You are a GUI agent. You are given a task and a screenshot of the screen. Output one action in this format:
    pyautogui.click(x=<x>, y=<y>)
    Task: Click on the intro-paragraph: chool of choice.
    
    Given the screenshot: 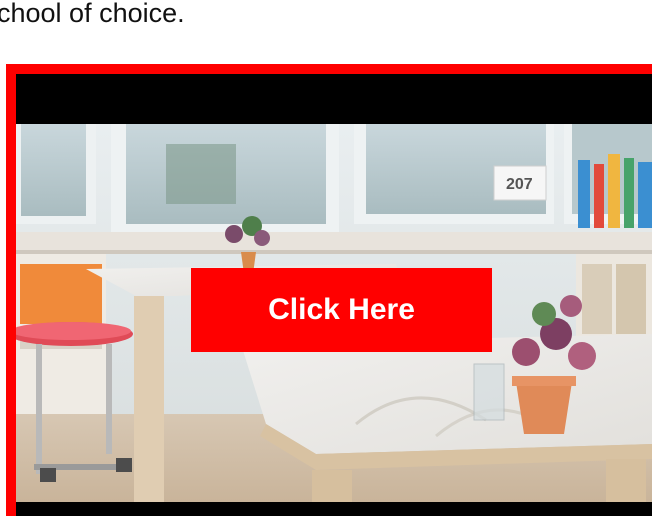 What is the action you would take?
    pyautogui.click(x=326, y=20)
    